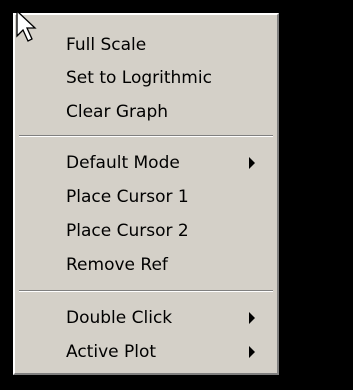 Image resolution: width=353 pixels, height=390 pixels. I want to click on menu-item-label: Remove Ref, so click(117, 265).